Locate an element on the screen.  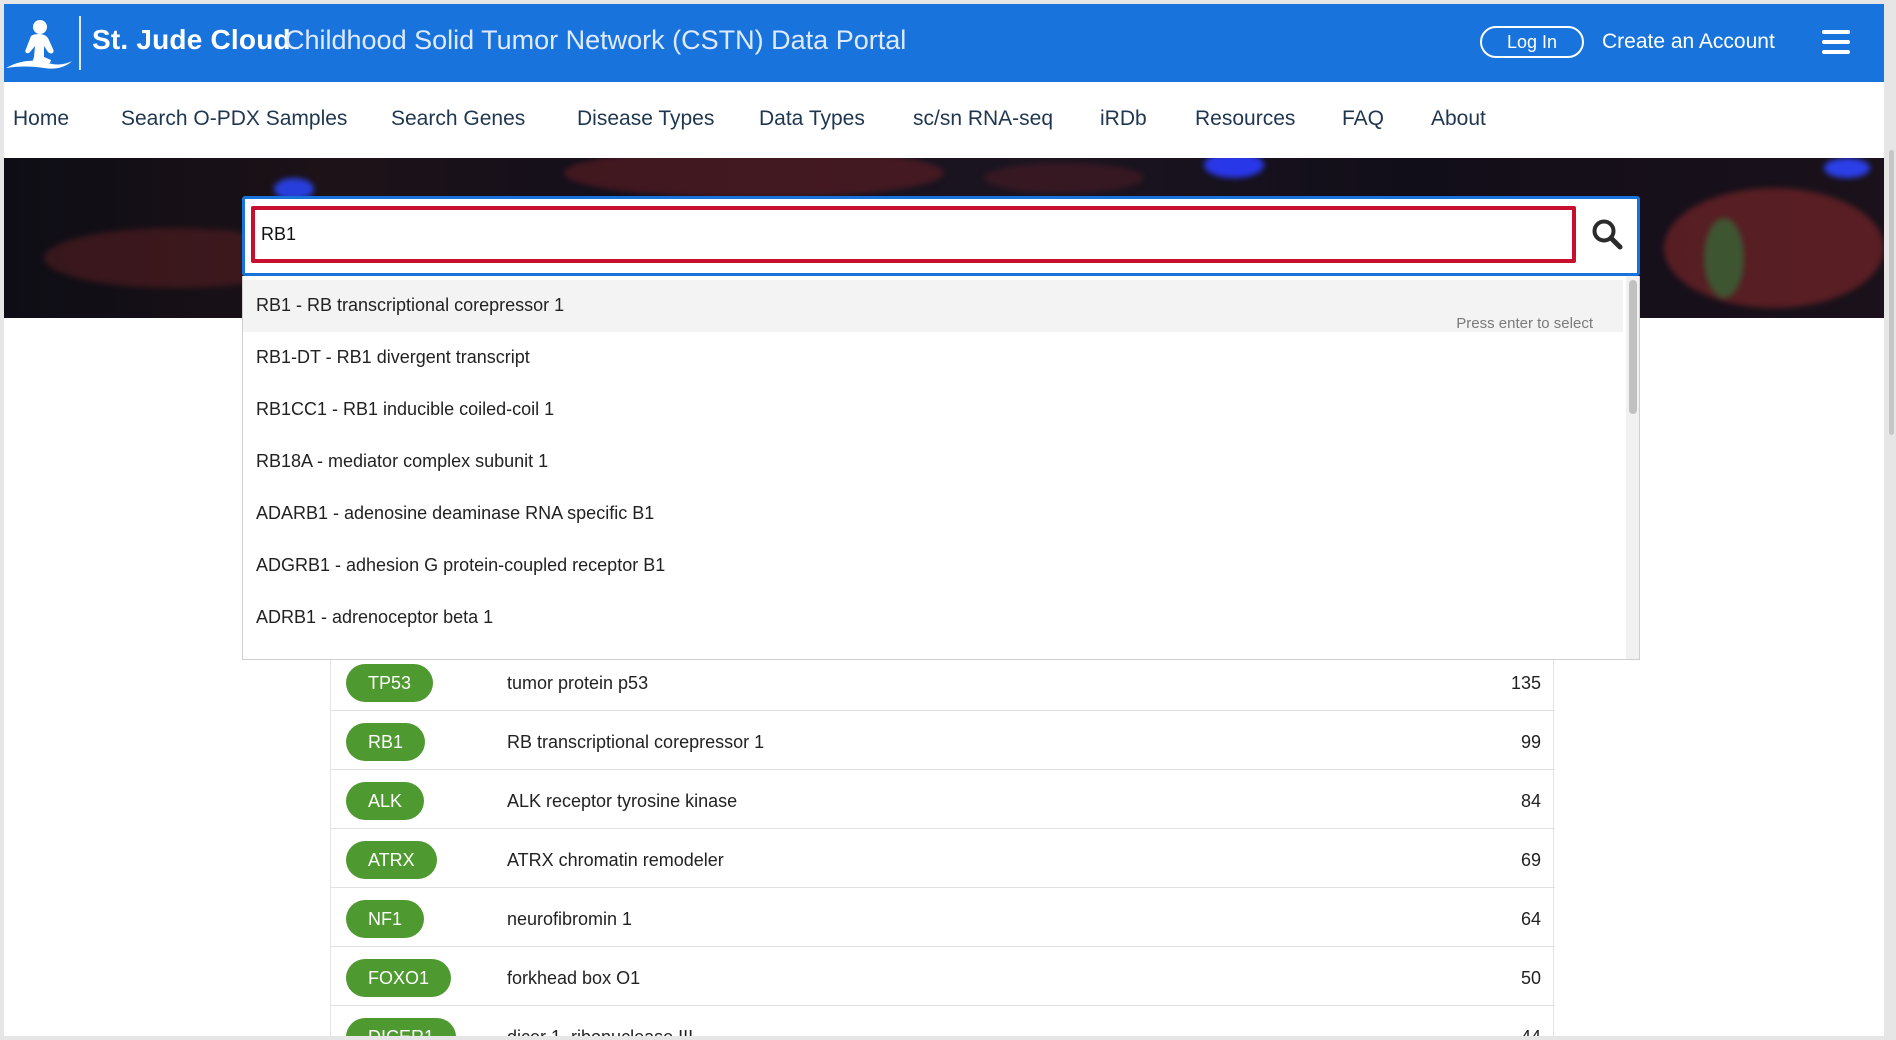
login-button: Log In is located at coordinates (1532, 42).